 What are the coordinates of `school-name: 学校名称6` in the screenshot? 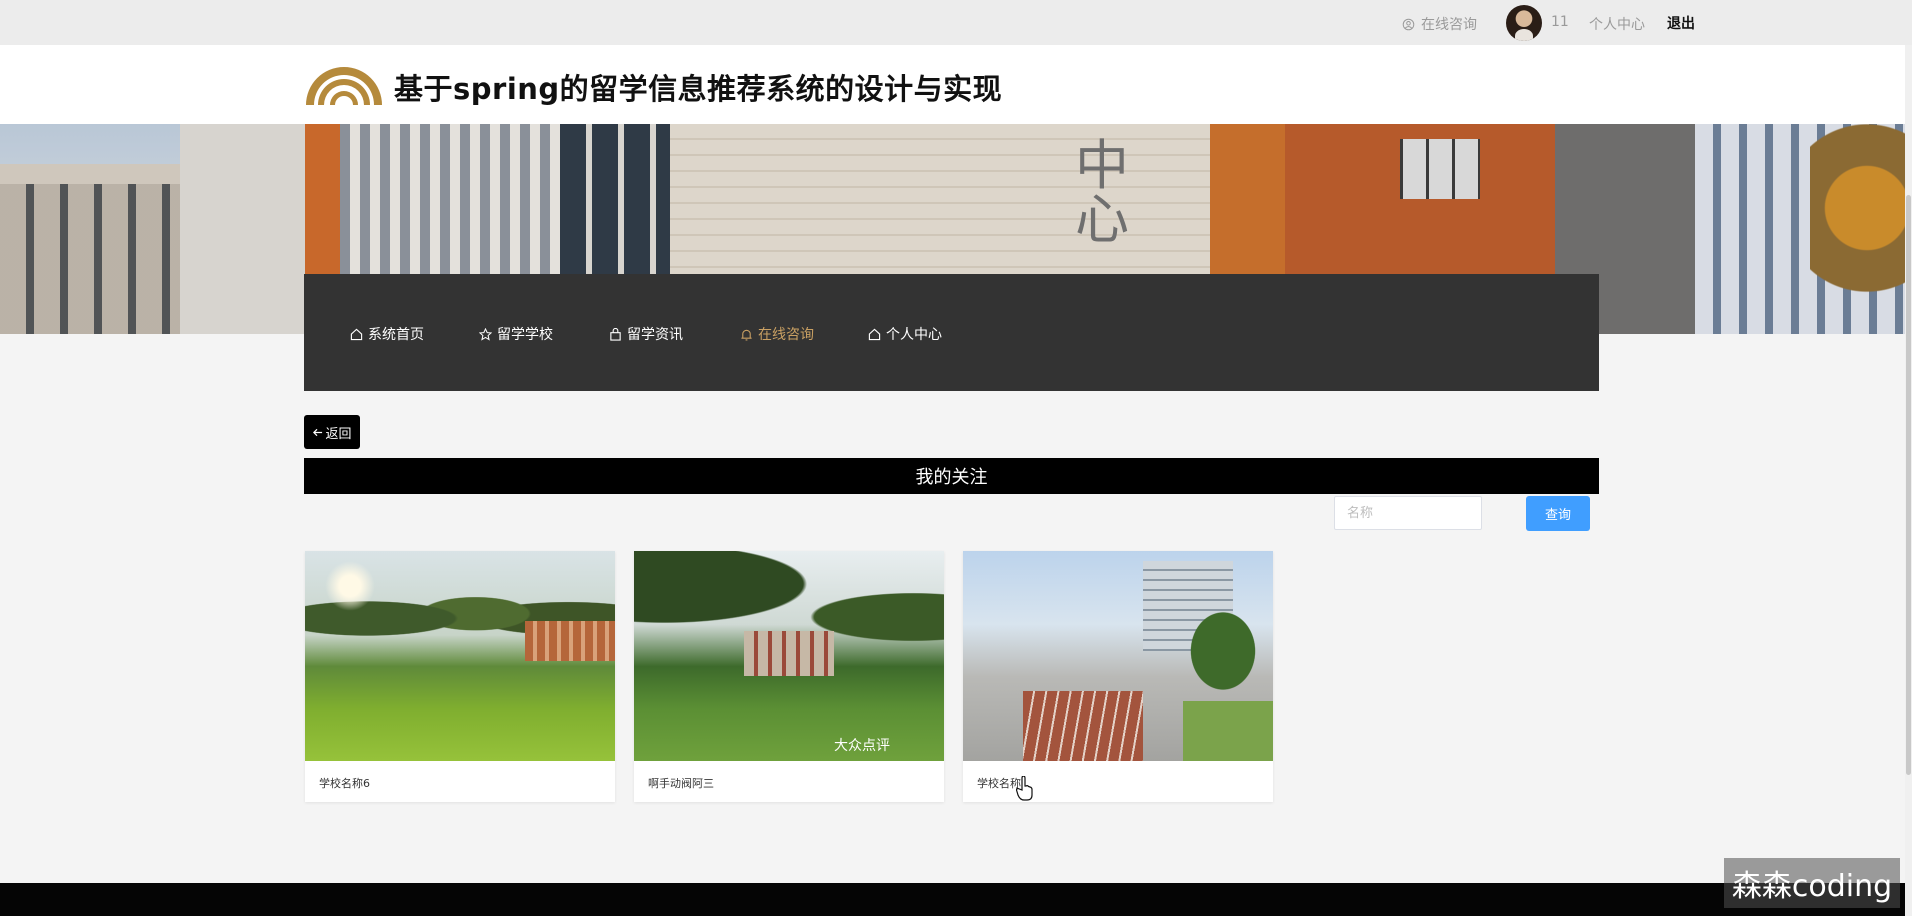 It's located at (344, 783).